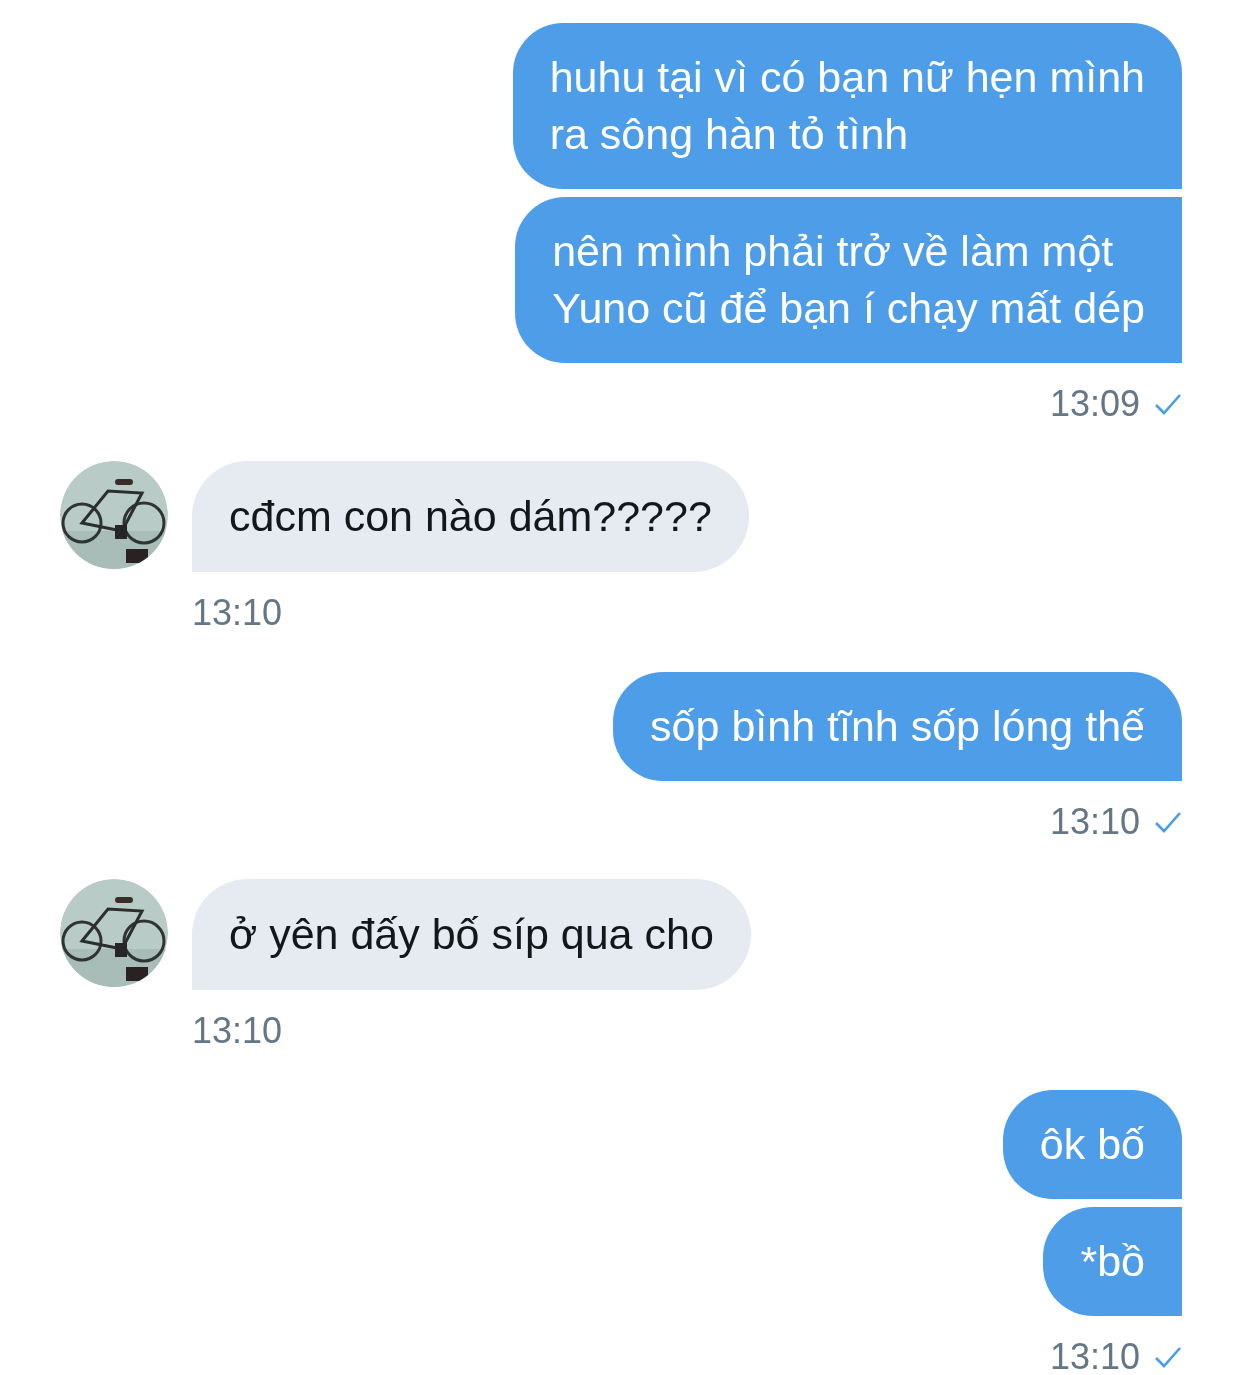 This screenshot has width=1242, height=1375. What do you see at coordinates (1094, 404) in the screenshot?
I see `message-time: 13:09` at bounding box center [1094, 404].